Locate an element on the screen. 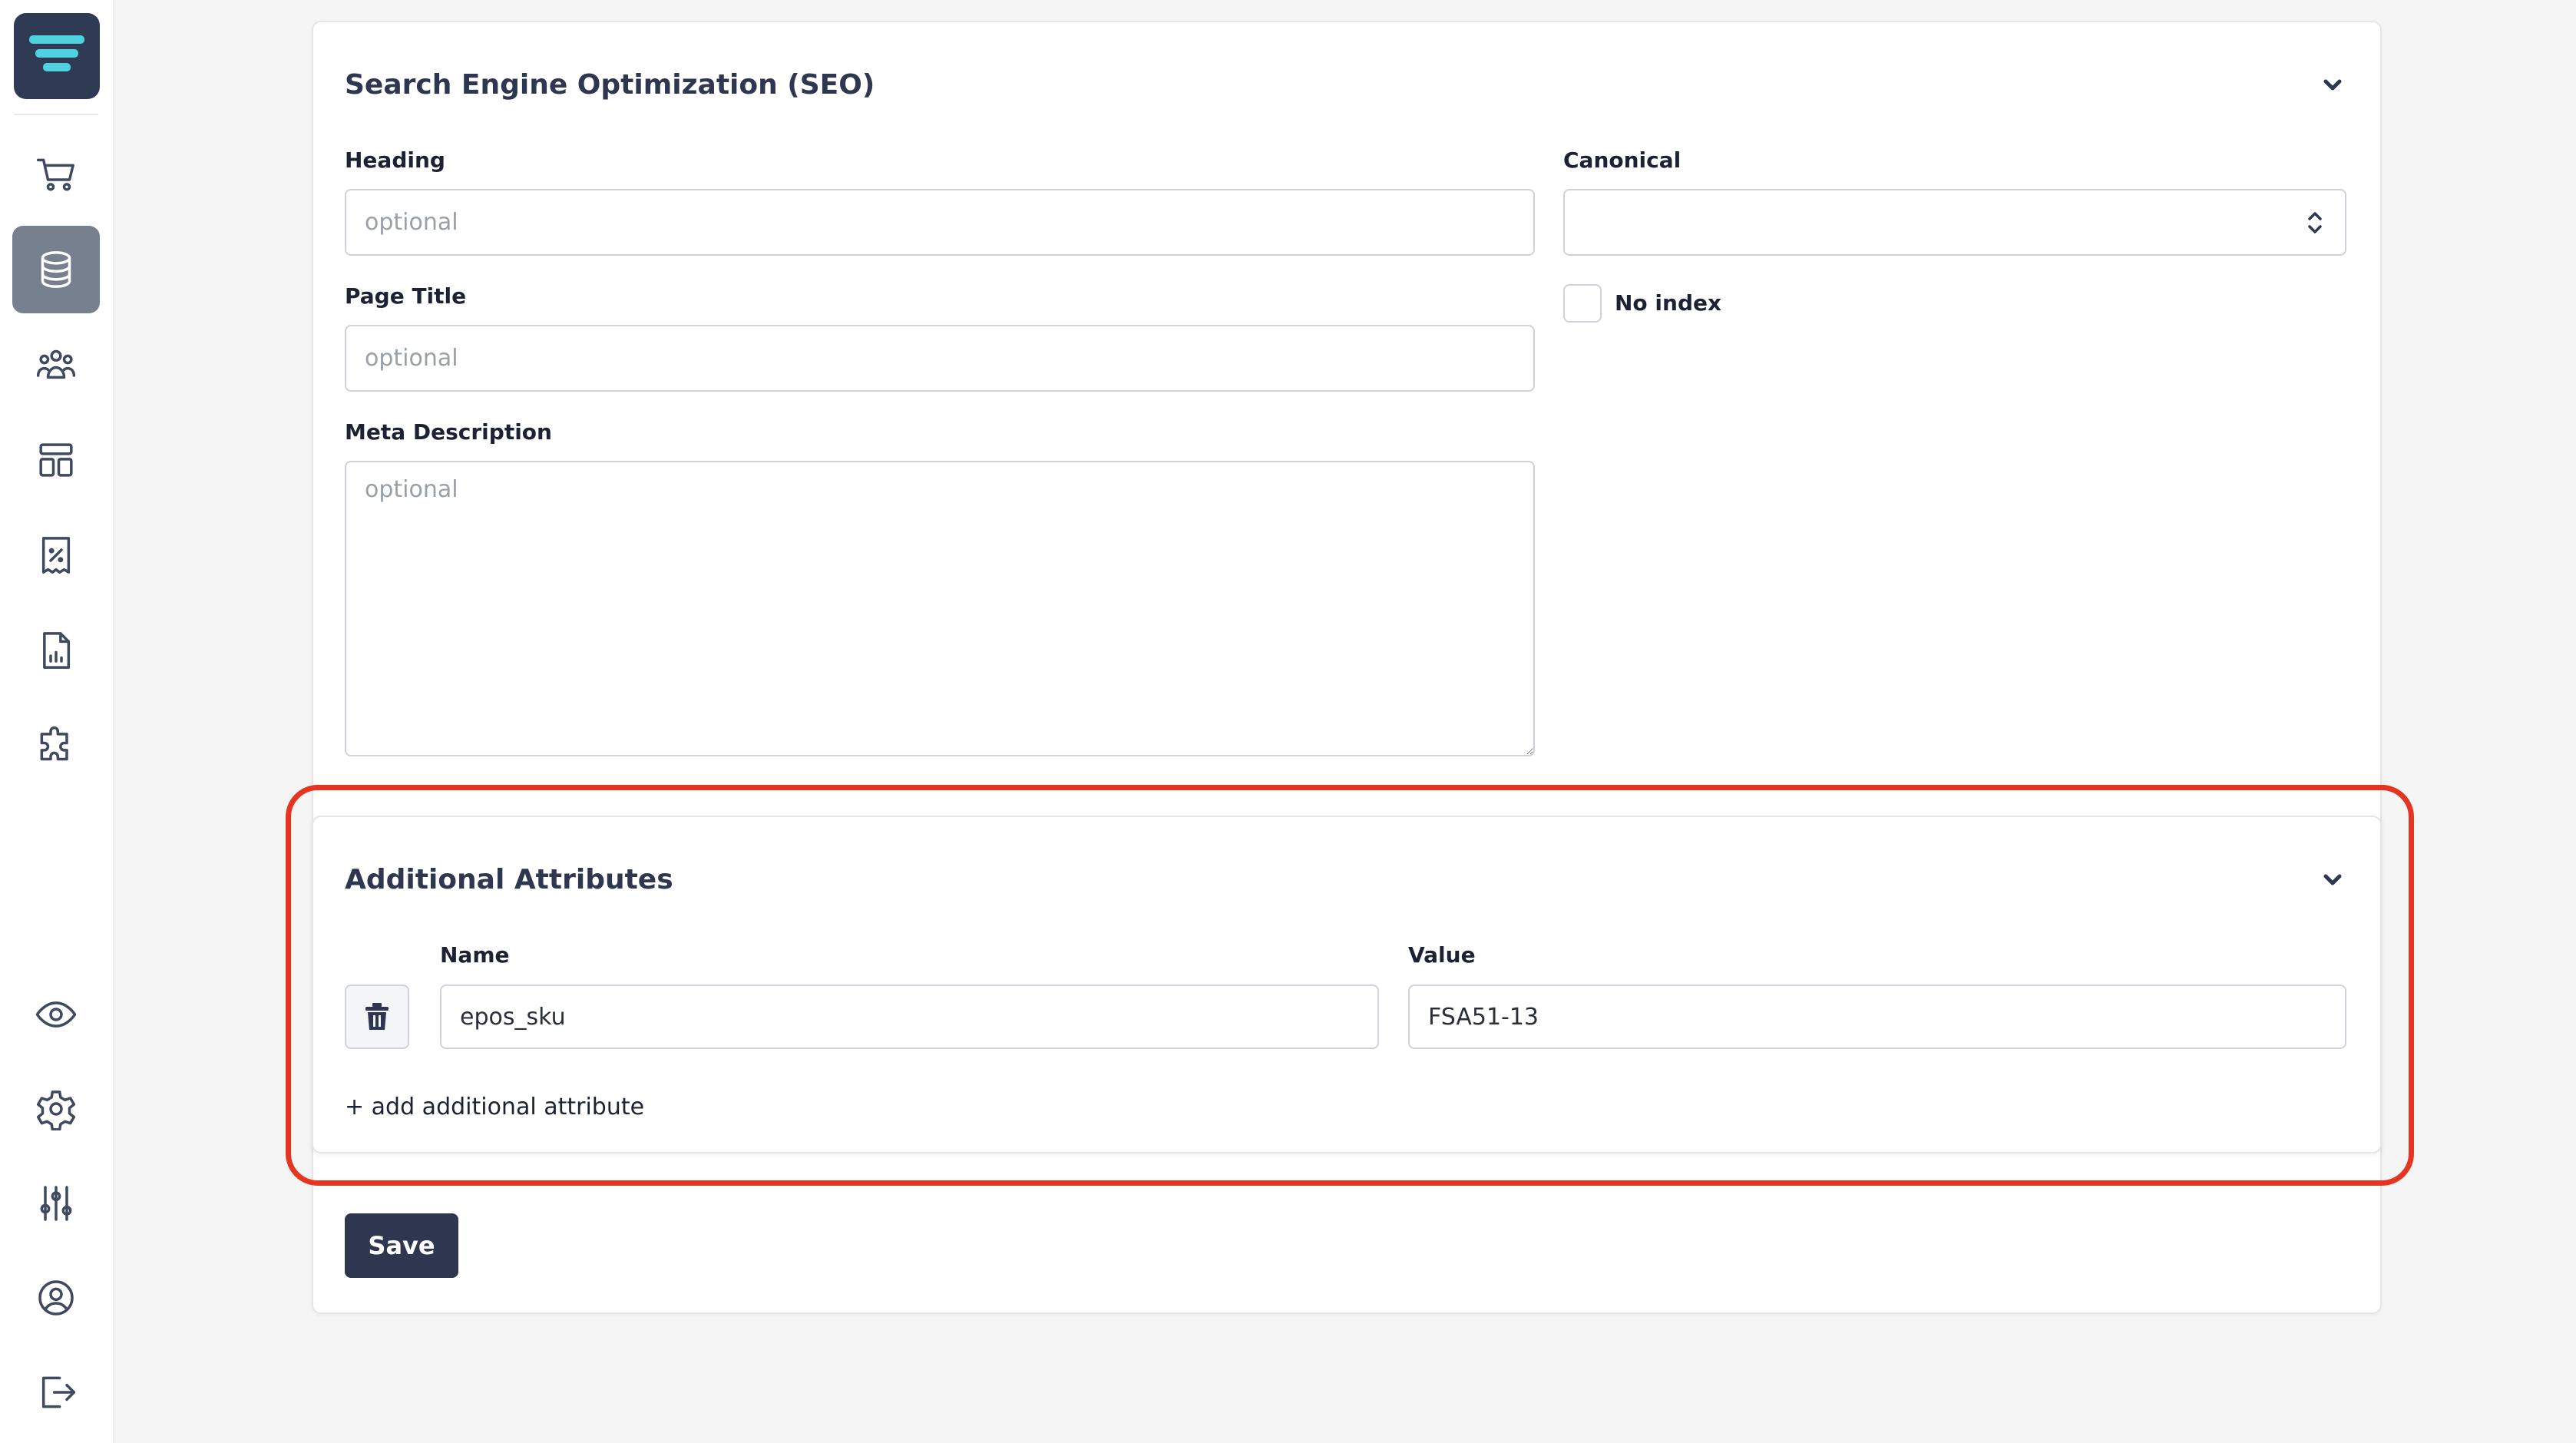 This screenshot has height=1443, width=2576. attribute-name-input is located at coordinates (909, 1017).